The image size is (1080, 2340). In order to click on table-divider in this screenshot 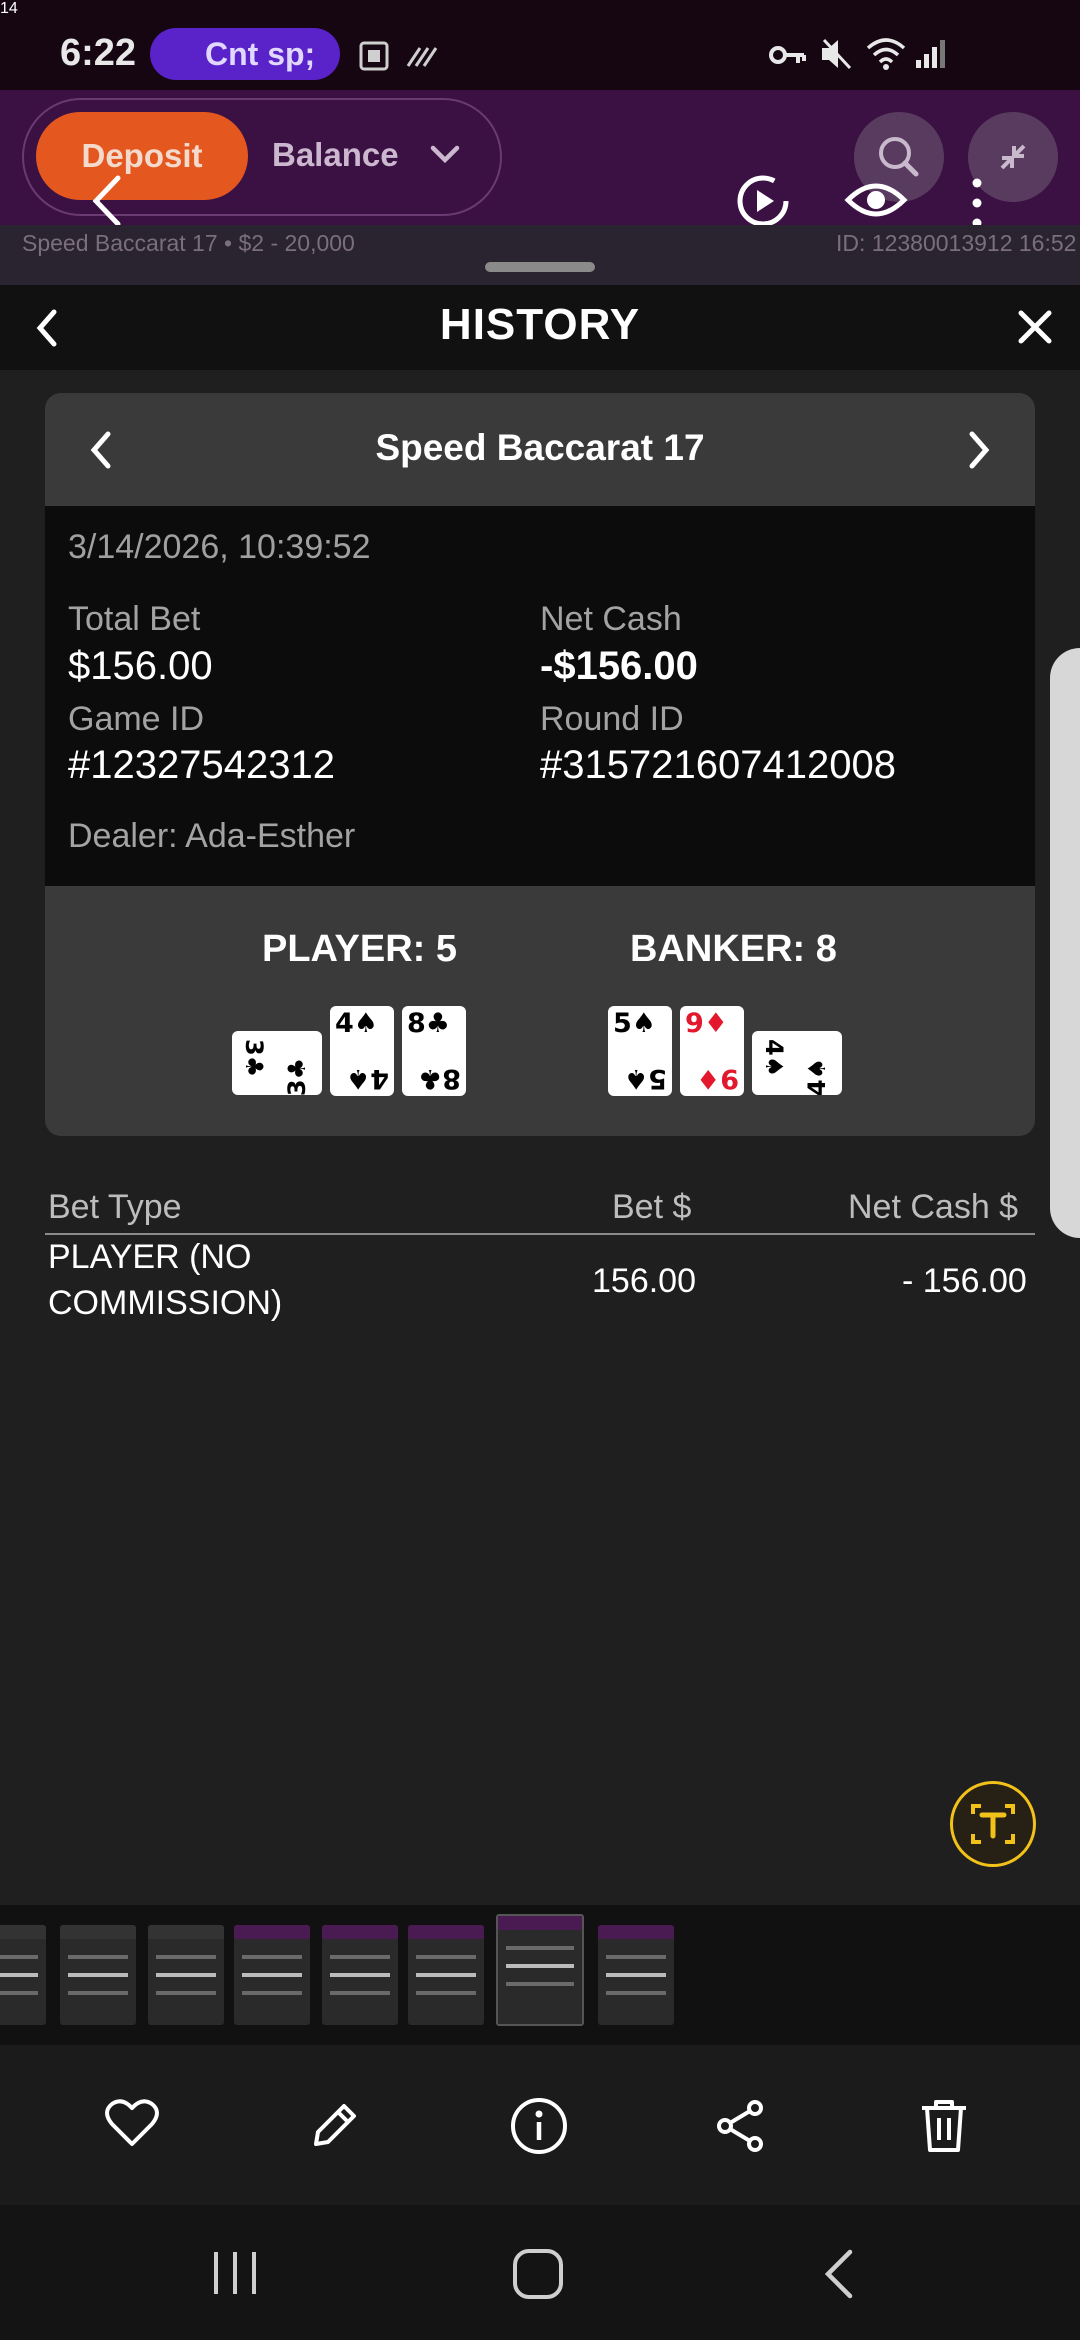, I will do `click(540, 1234)`.